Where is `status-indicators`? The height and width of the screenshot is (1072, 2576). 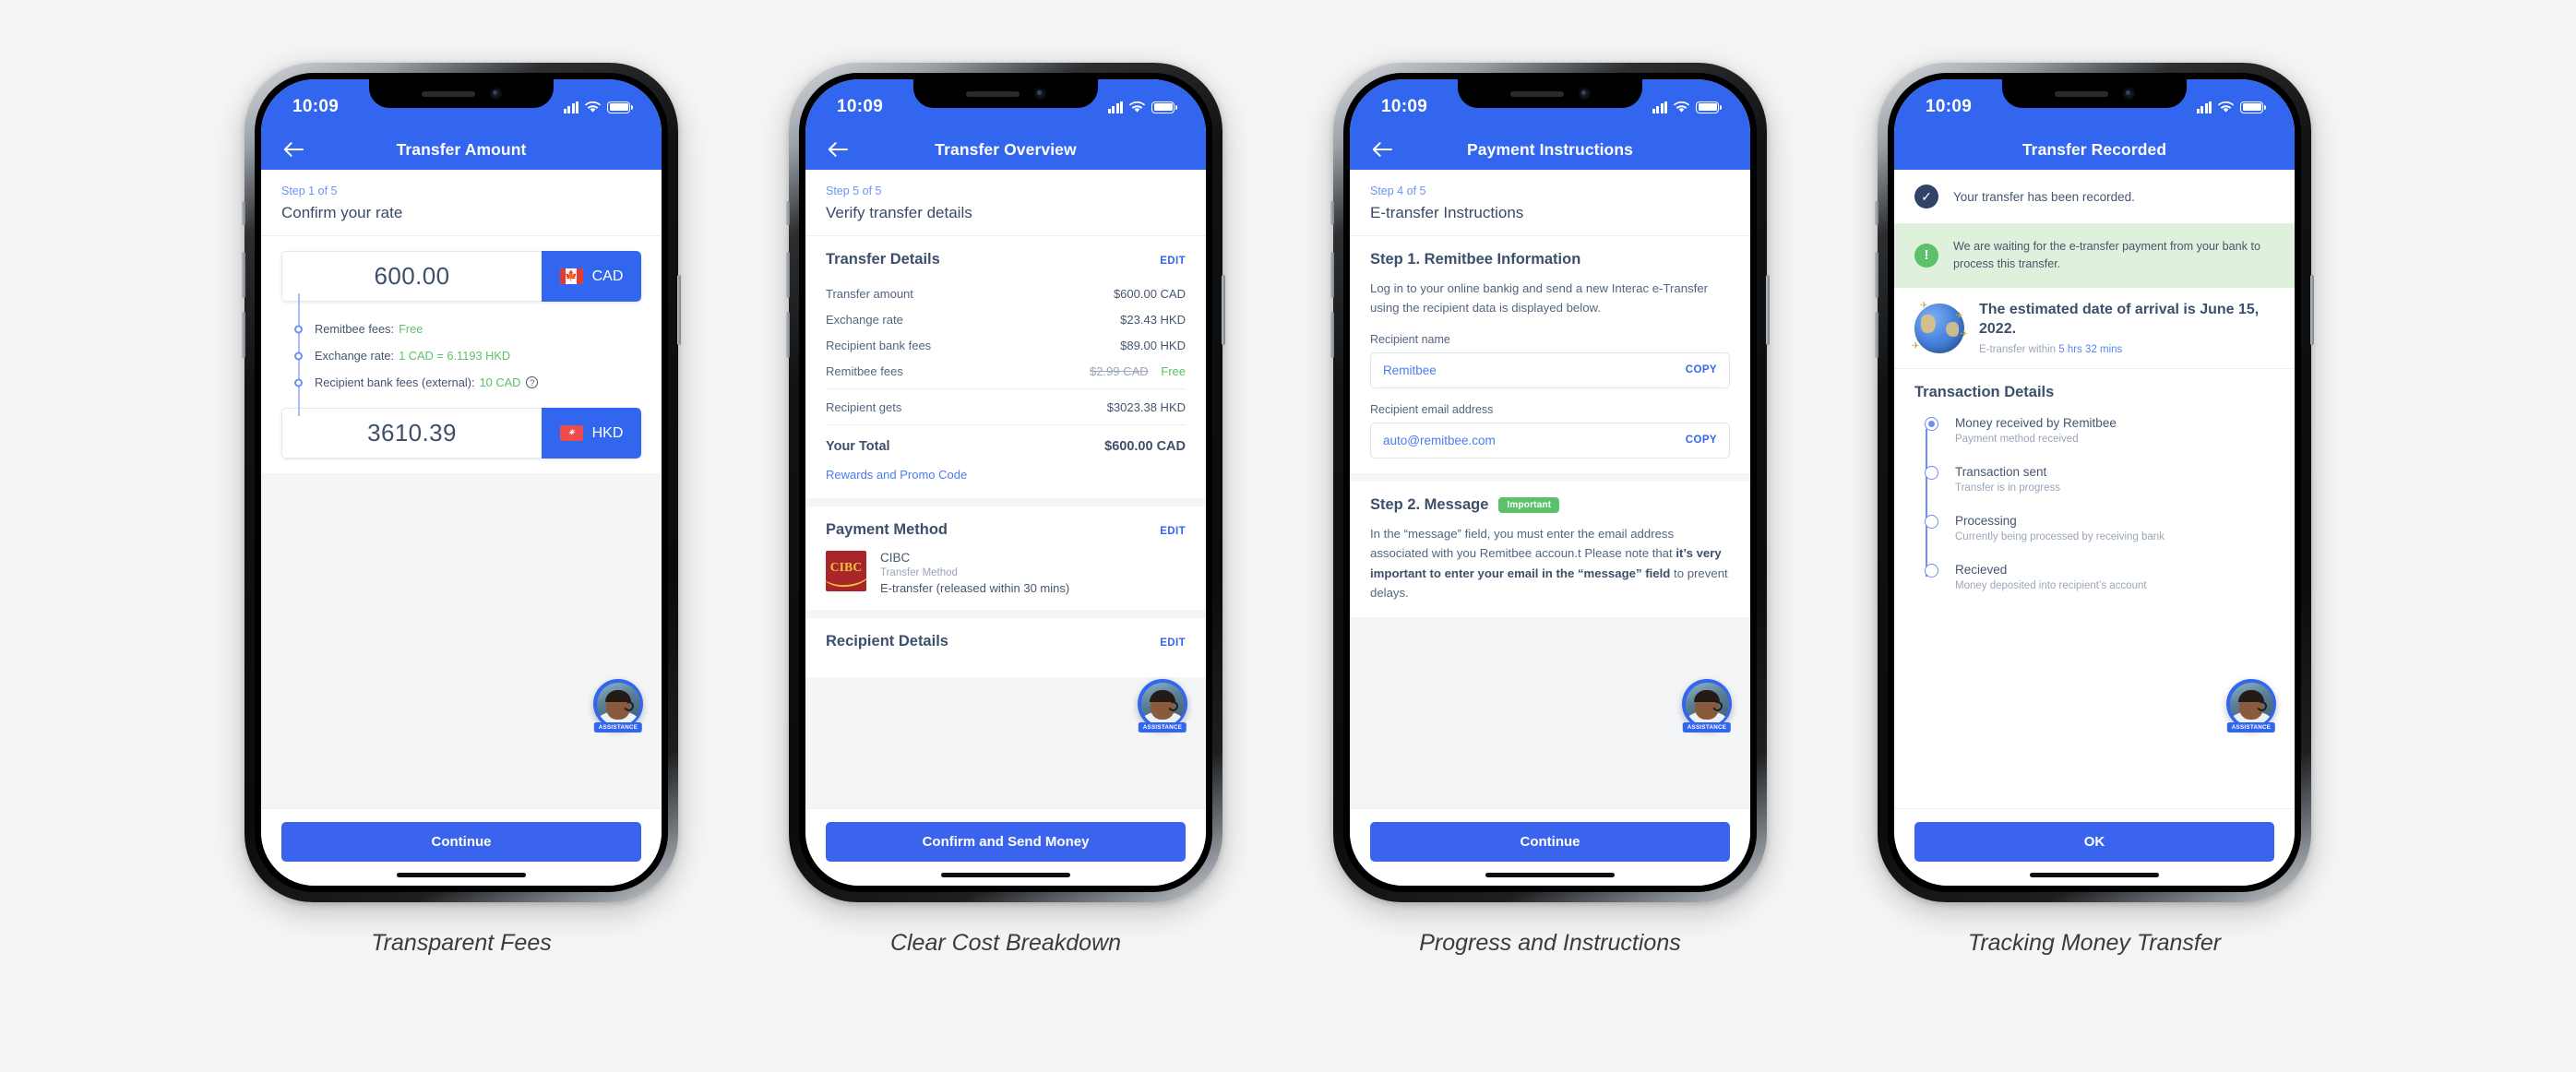 status-indicators is located at coordinates (1142, 107).